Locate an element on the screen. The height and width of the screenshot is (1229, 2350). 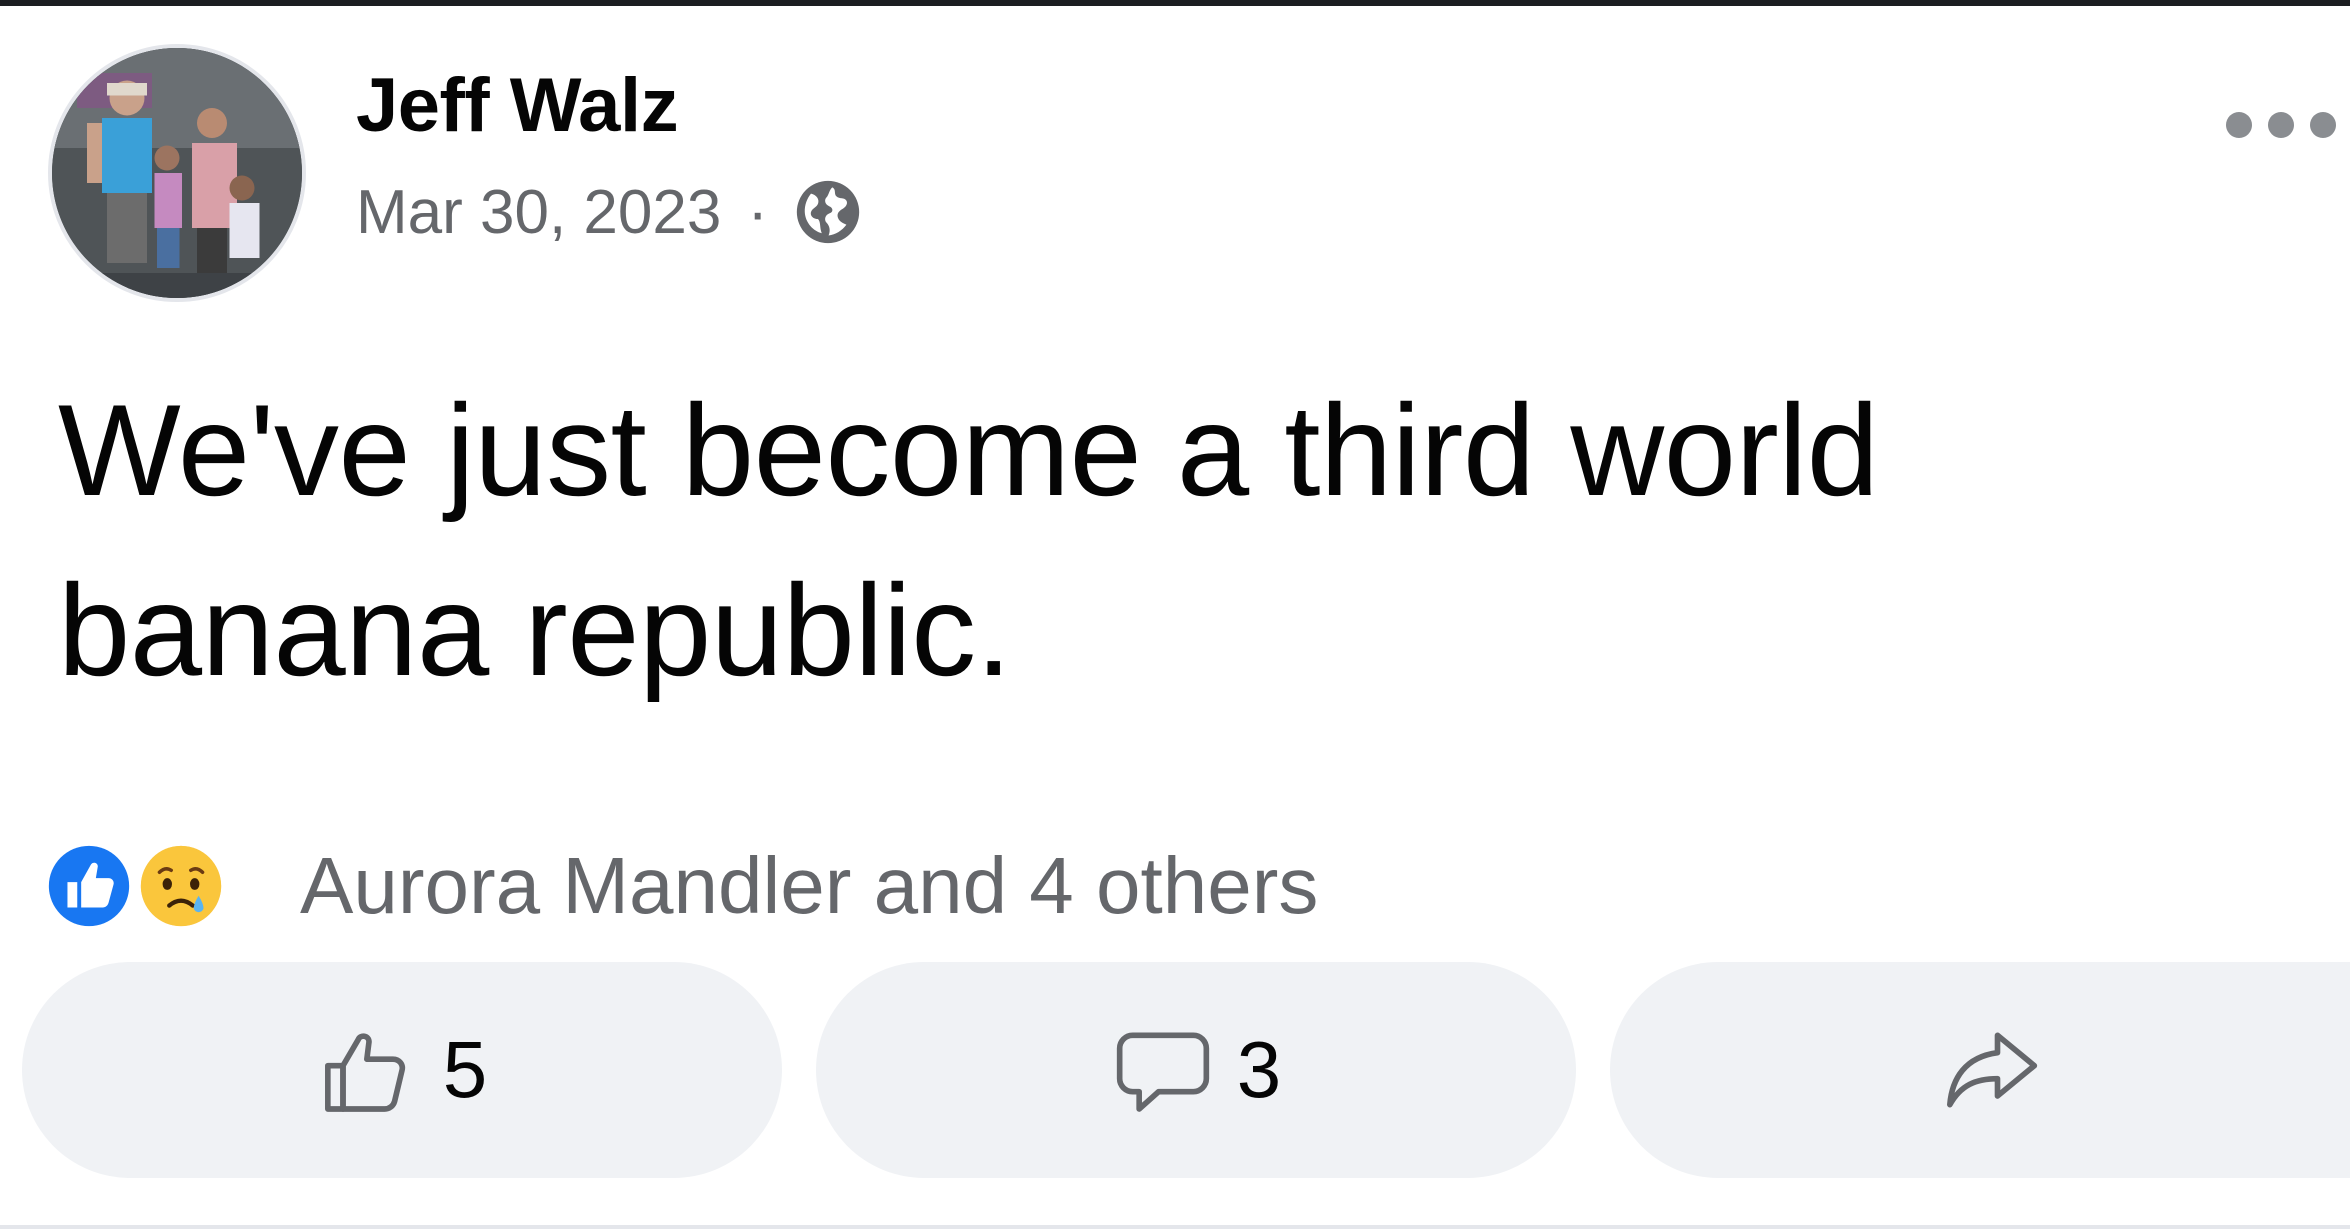
comment-count: 3 is located at coordinates (1259, 1069).